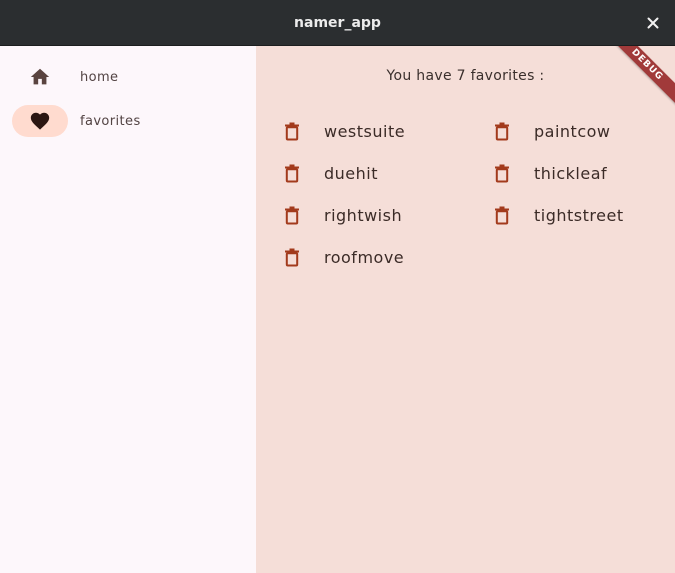 The height and width of the screenshot is (573, 675). I want to click on close-button, so click(653, 23).